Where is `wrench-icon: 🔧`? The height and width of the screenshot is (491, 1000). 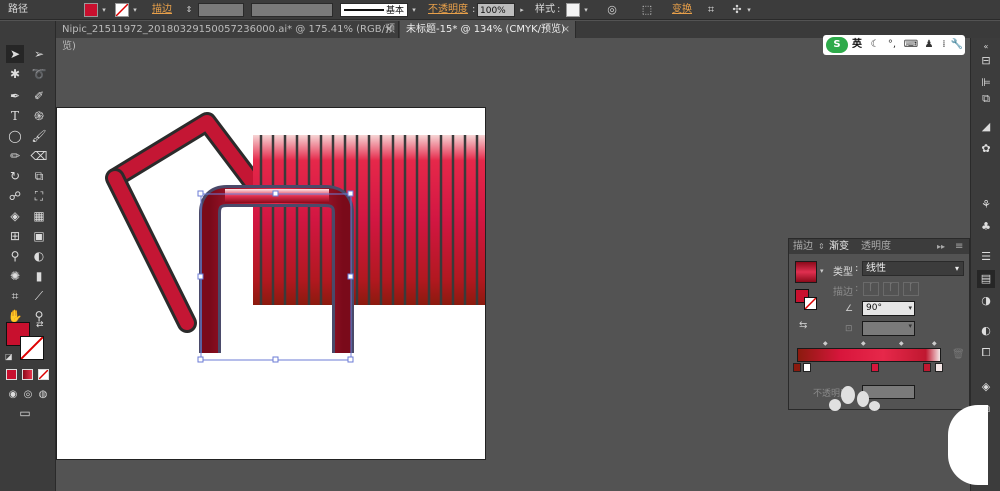
wrench-icon: 🔧 is located at coordinates (957, 45).